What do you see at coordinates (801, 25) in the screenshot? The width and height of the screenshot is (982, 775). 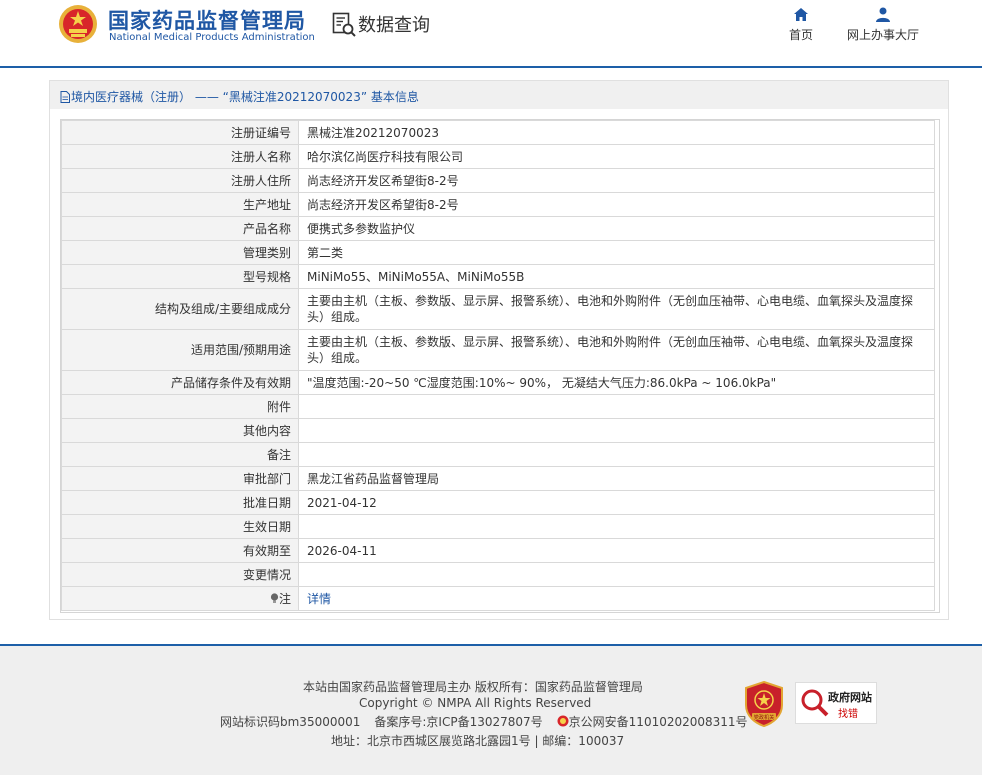 I see `nav-home: 首页` at bounding box center [801, 25].